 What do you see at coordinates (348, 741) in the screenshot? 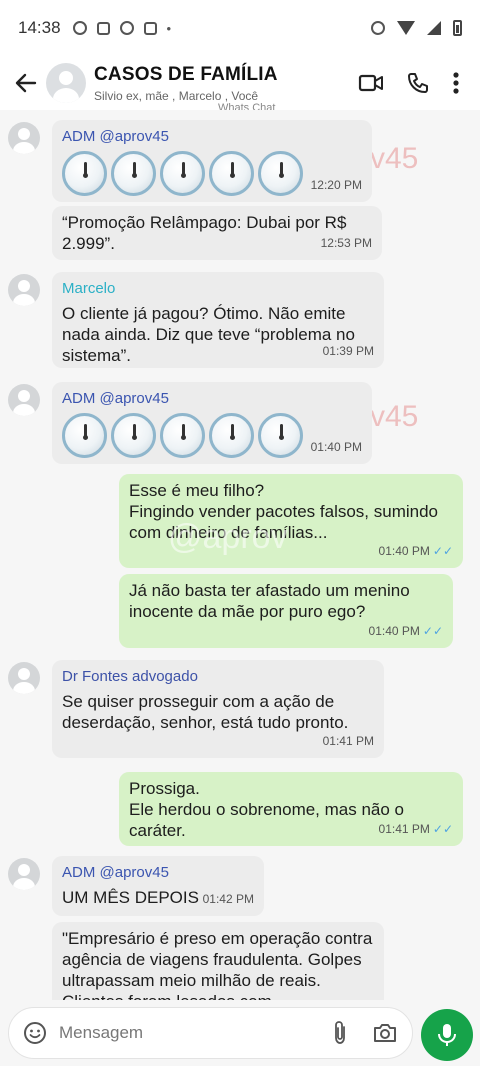
I see `message-time: 01:41 PM` at bounding box center [348, 741].